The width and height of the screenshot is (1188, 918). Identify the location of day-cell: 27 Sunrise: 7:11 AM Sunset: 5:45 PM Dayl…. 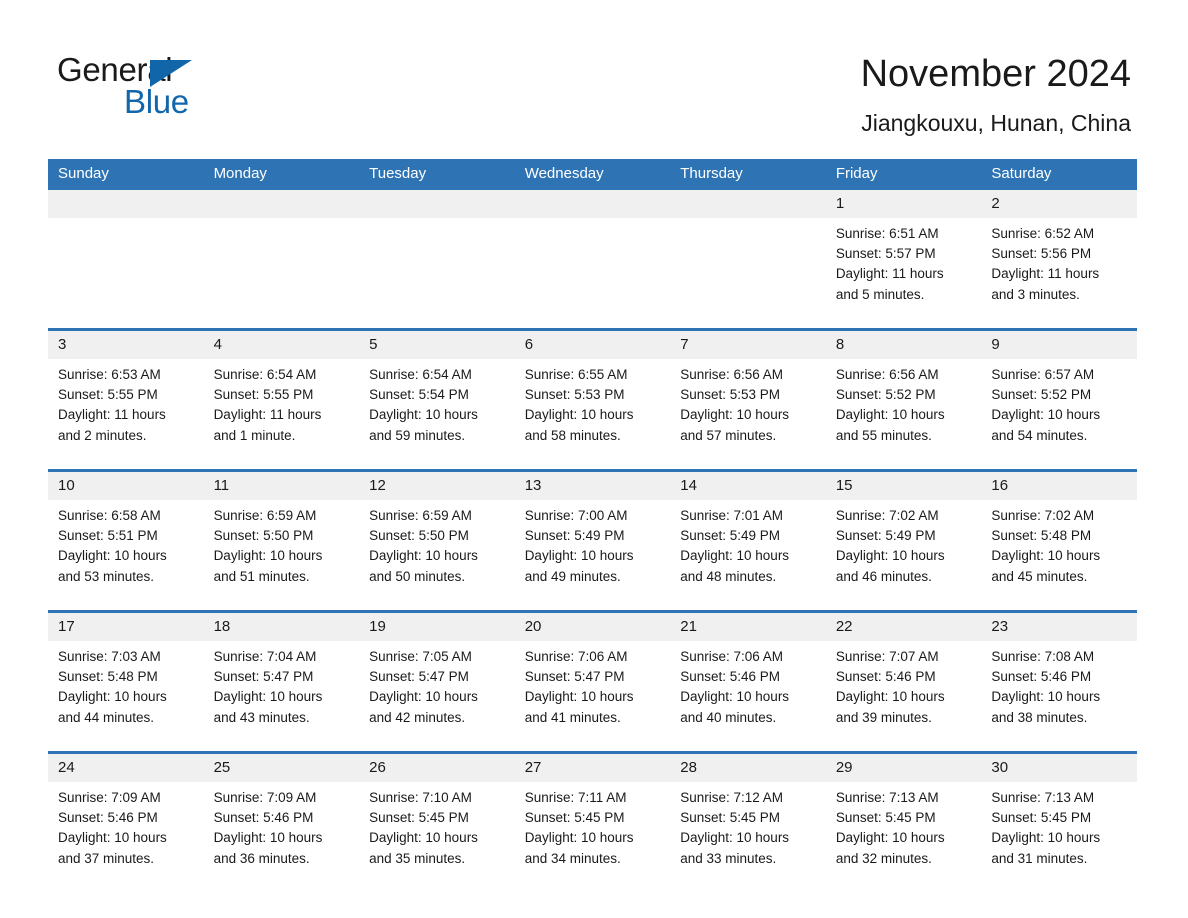
(592, 821).